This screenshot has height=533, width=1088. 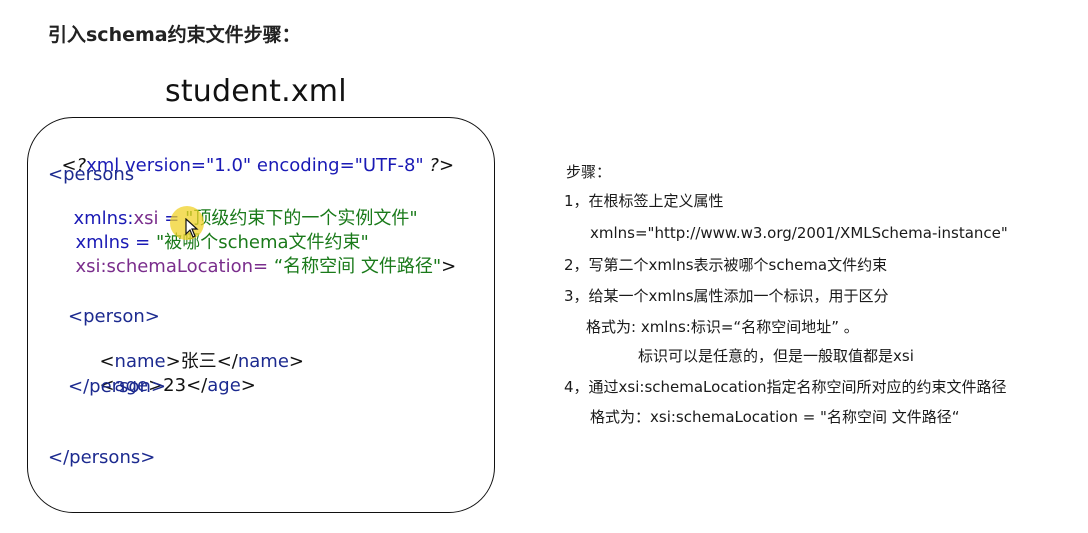 I want to click on step-4-format: 格式为：xsi:schemaLocation = "名称空间 文件路径“, so click(x=775, y=417).